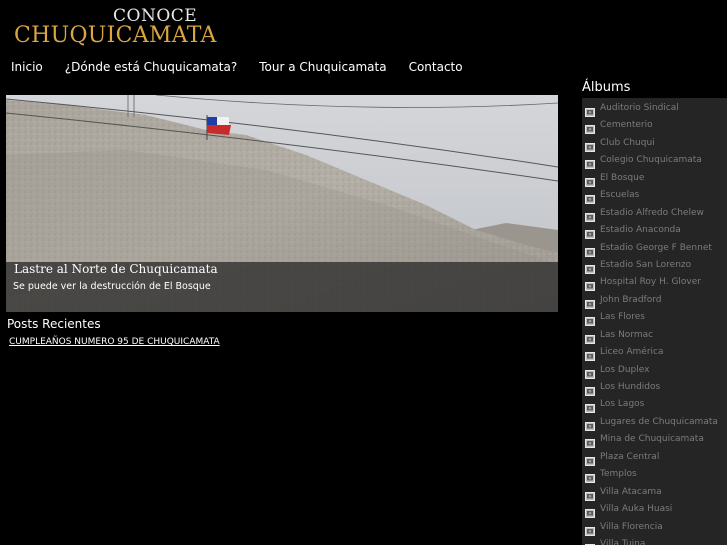 This screenshot has width=727, height=545. Describe the element at coordinates (630, 387) in the screenshot. I see `album-label: Los Hundidos` at that location.